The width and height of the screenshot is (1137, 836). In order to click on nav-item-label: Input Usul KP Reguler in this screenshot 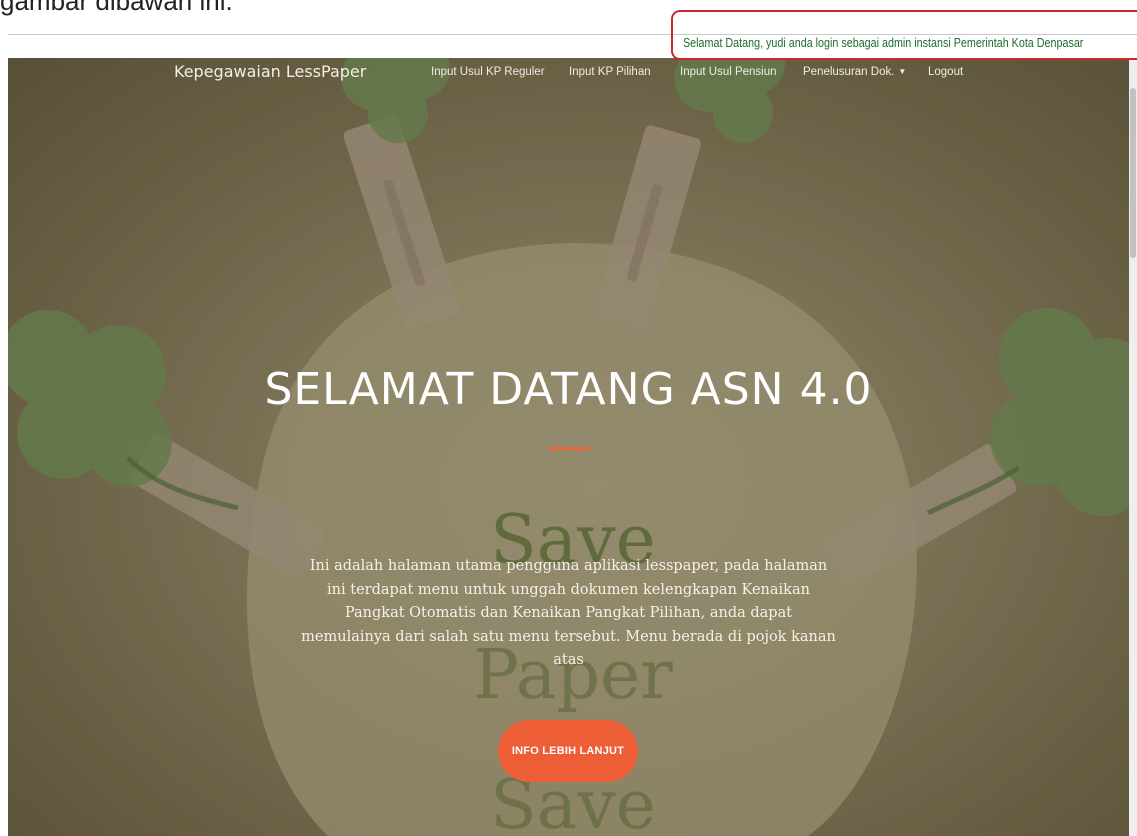, I will do `click(488, 72)`.